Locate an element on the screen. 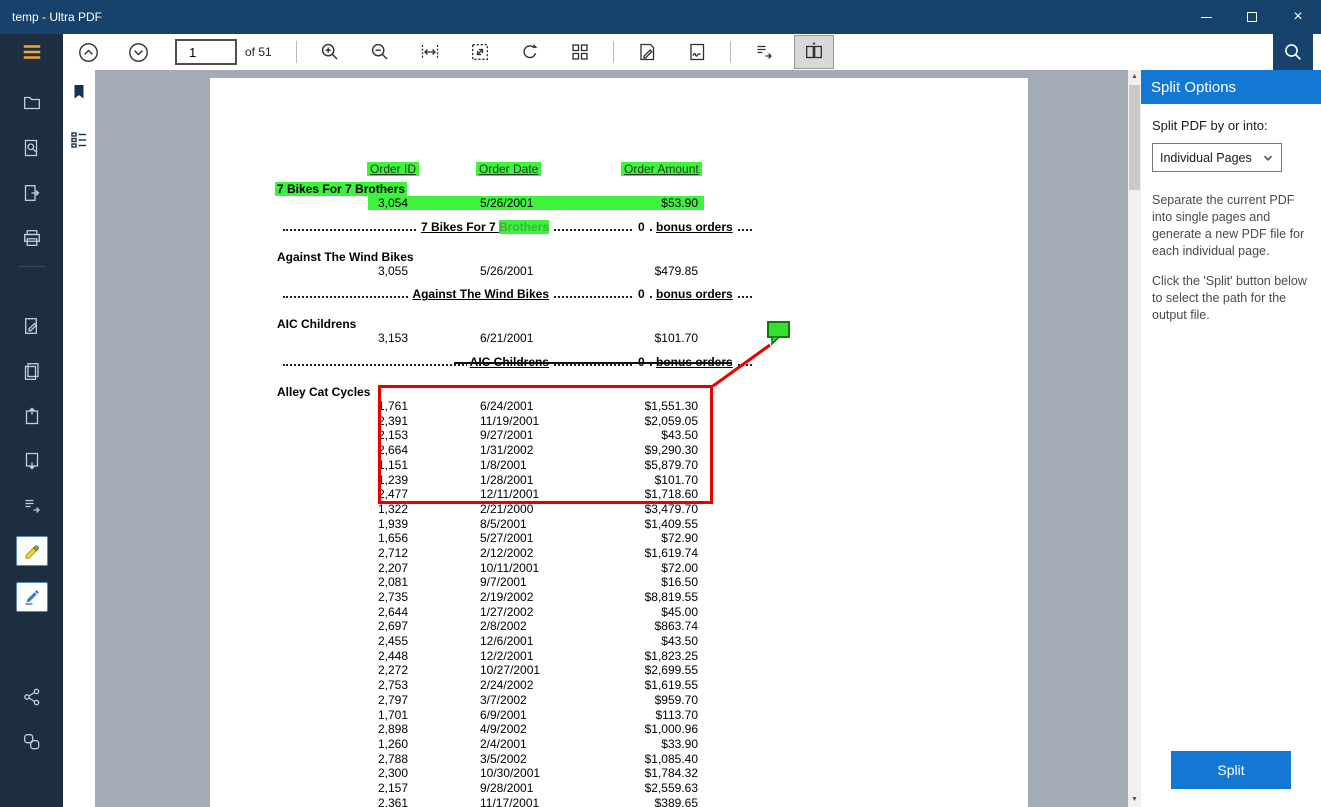 The width and height of the screenshot is (1321, 807). fit-page-button is located at coordinates (480, 52).